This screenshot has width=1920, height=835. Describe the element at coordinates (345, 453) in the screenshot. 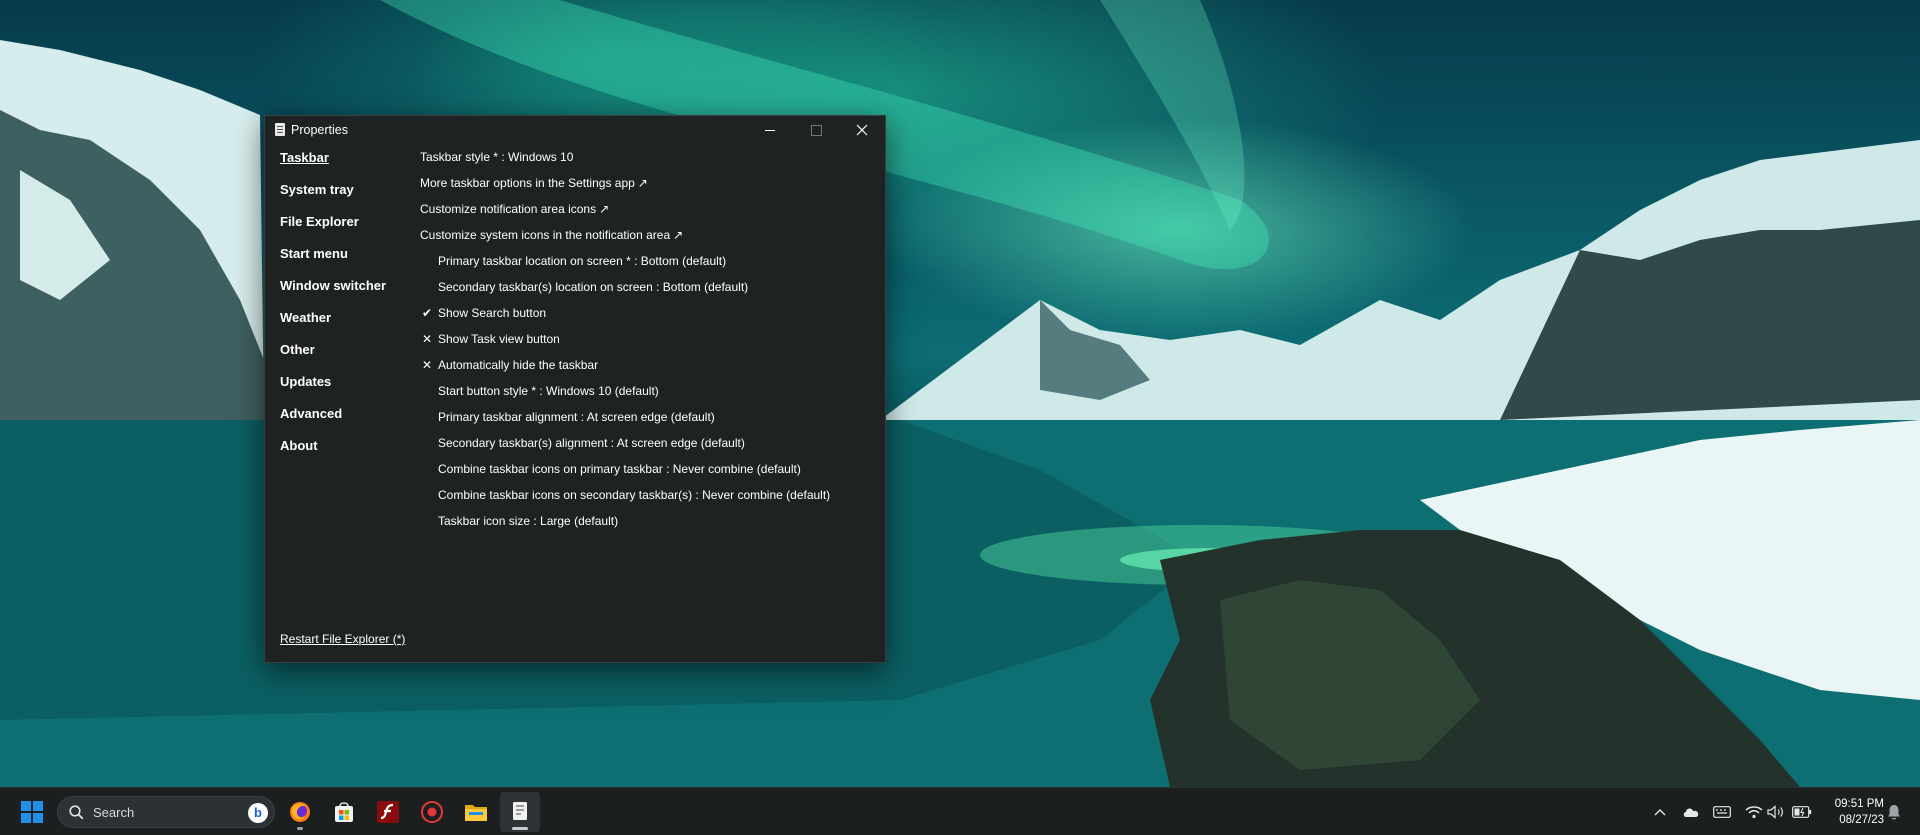

I see `sidebar-item-about: About` at that location.